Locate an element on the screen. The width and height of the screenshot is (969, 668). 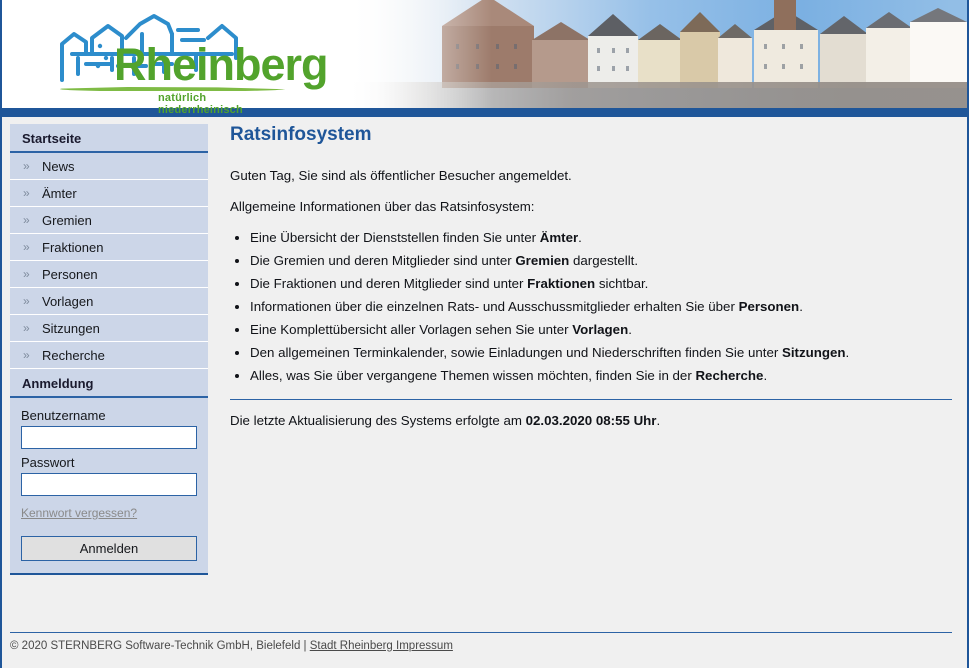
impressum-link: Stadt Rheinberg Impressum is located at coordinates (381, 646).